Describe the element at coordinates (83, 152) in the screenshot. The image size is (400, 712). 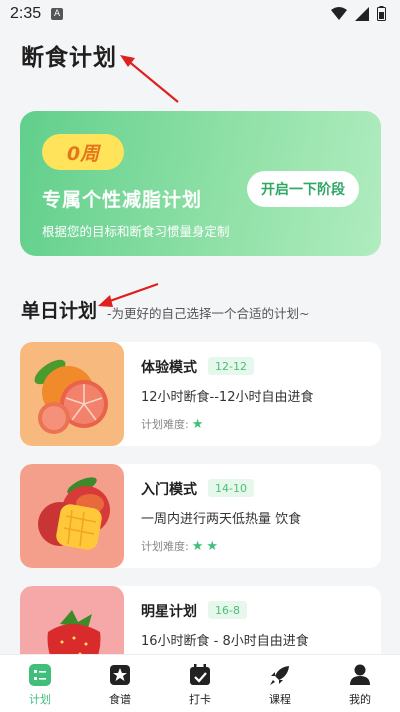
I see `week-badge: 0周` at that location.